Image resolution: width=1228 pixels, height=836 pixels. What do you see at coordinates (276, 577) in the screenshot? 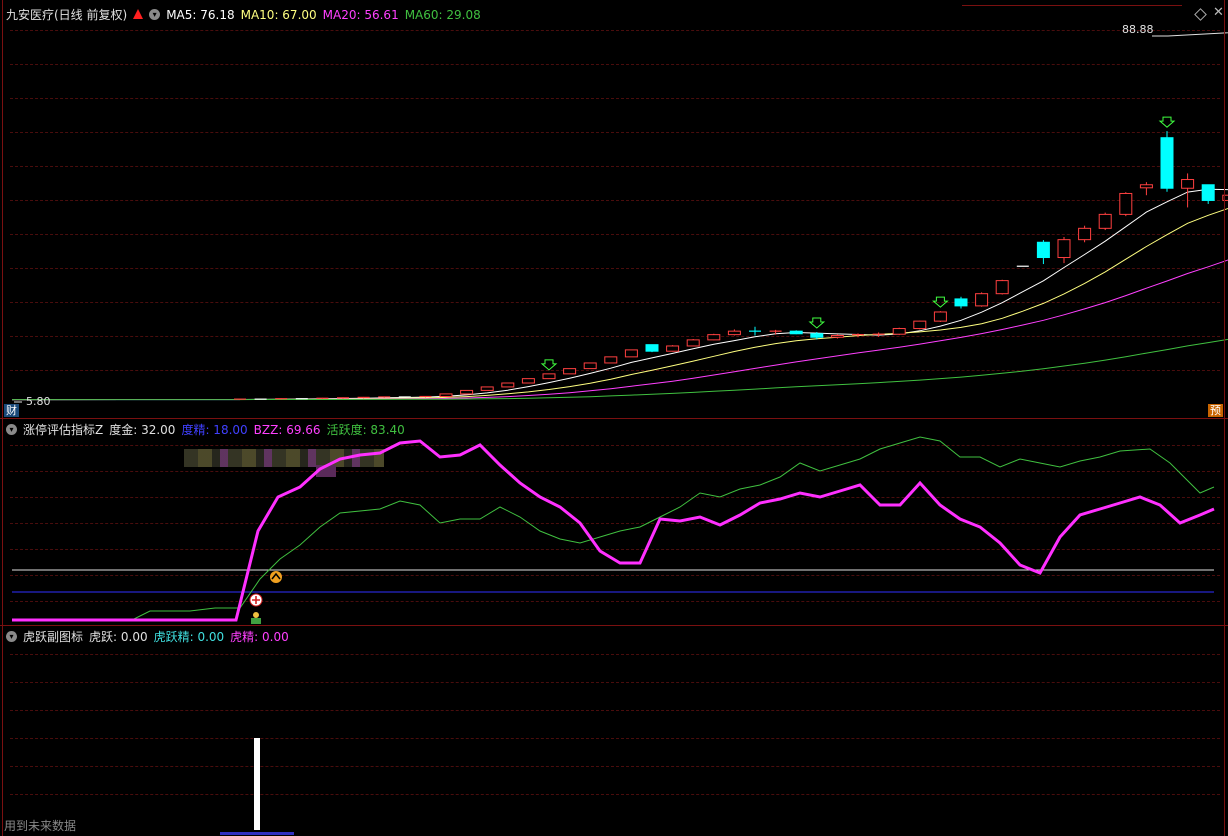
I see `signal-up-icon` at bounding box center [276, 577].